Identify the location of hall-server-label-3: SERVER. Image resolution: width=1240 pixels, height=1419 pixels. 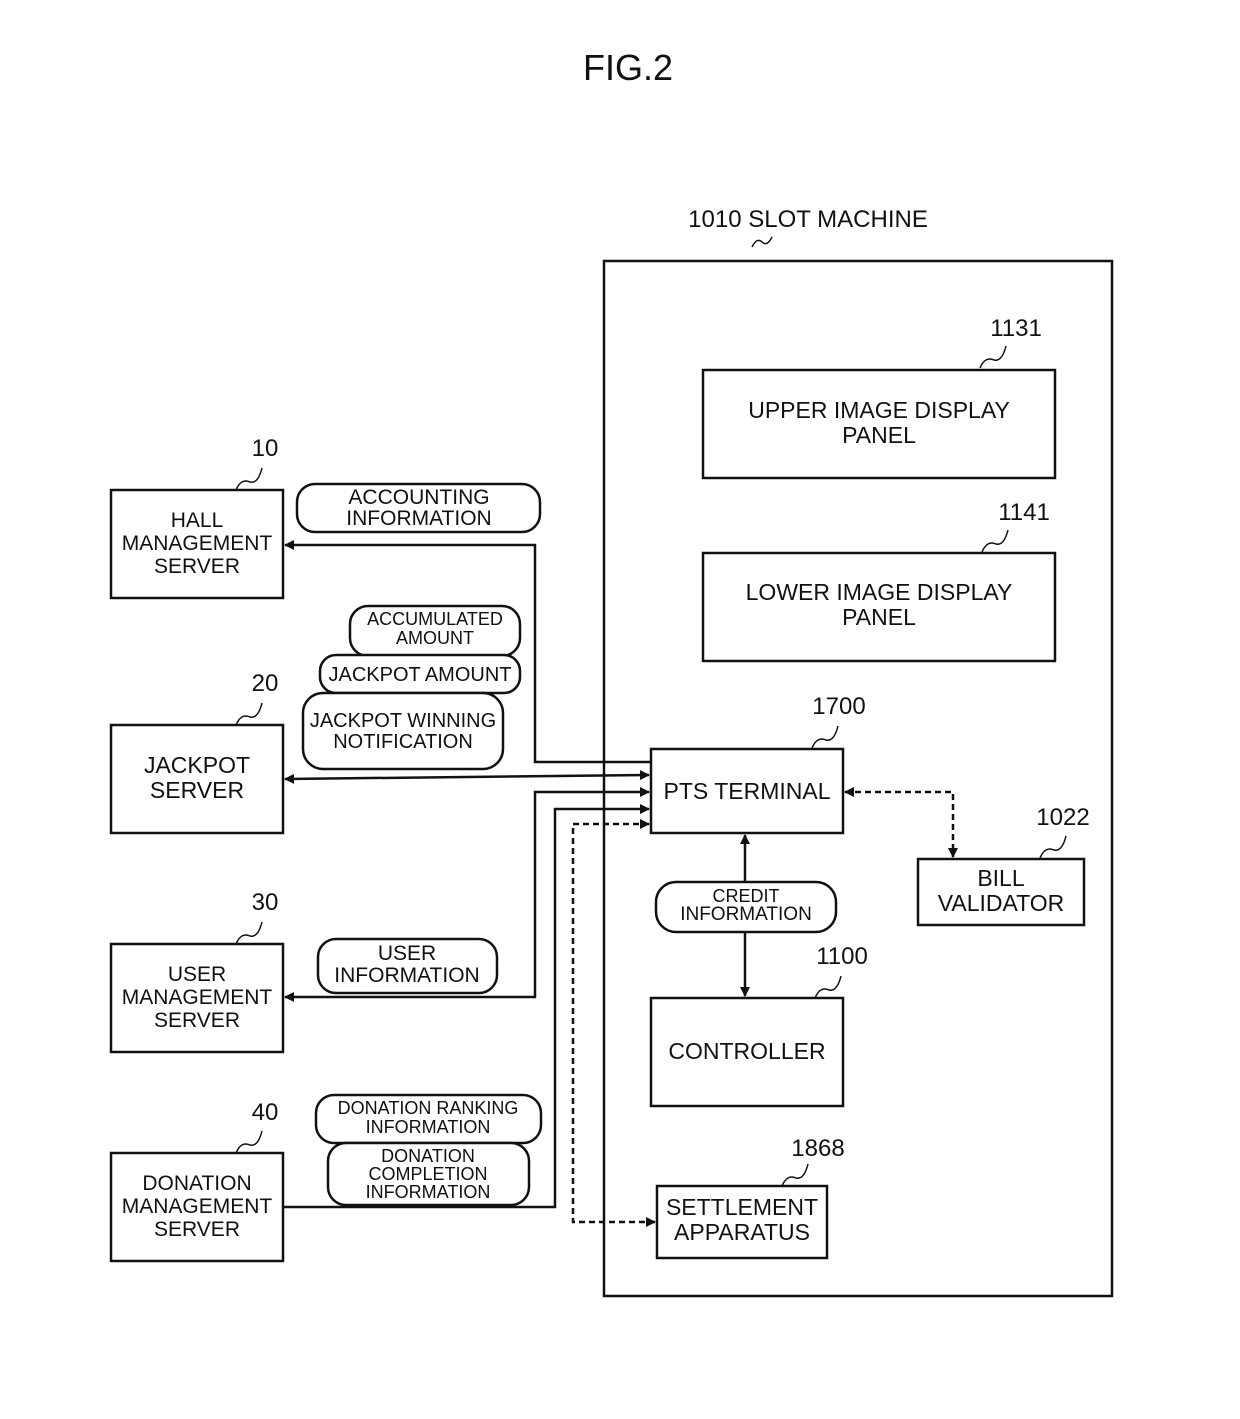
(197, 566).